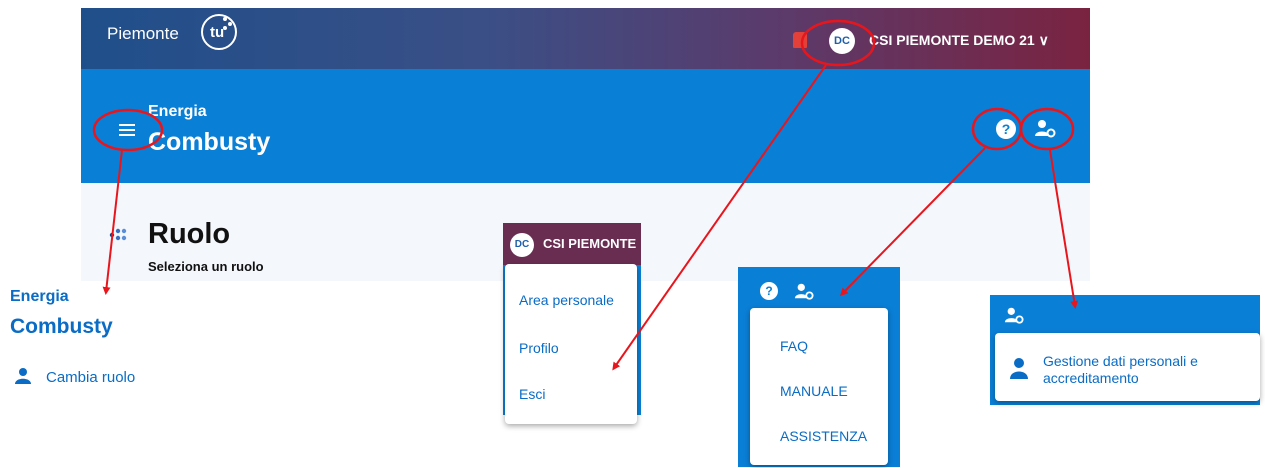 This screenshot has height=468, width=1265. I want to click on settings-dropdown-menu: Gestione dati personali e accreditamento, so click(1127, 367).